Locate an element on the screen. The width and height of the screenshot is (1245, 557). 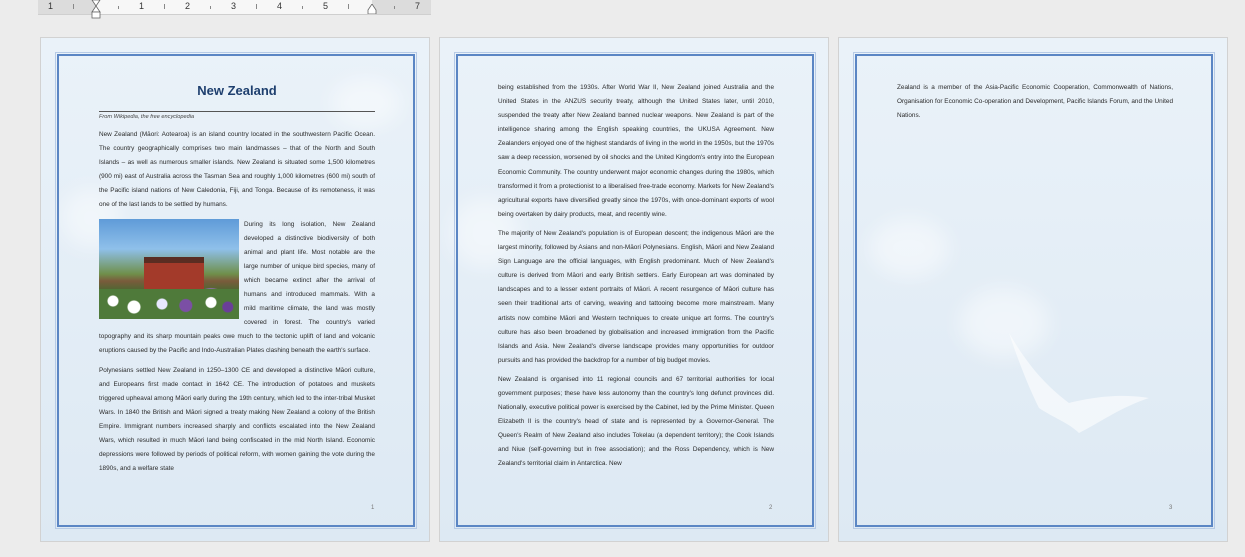
flowers-image-detail is located at coordinates (169, 303).